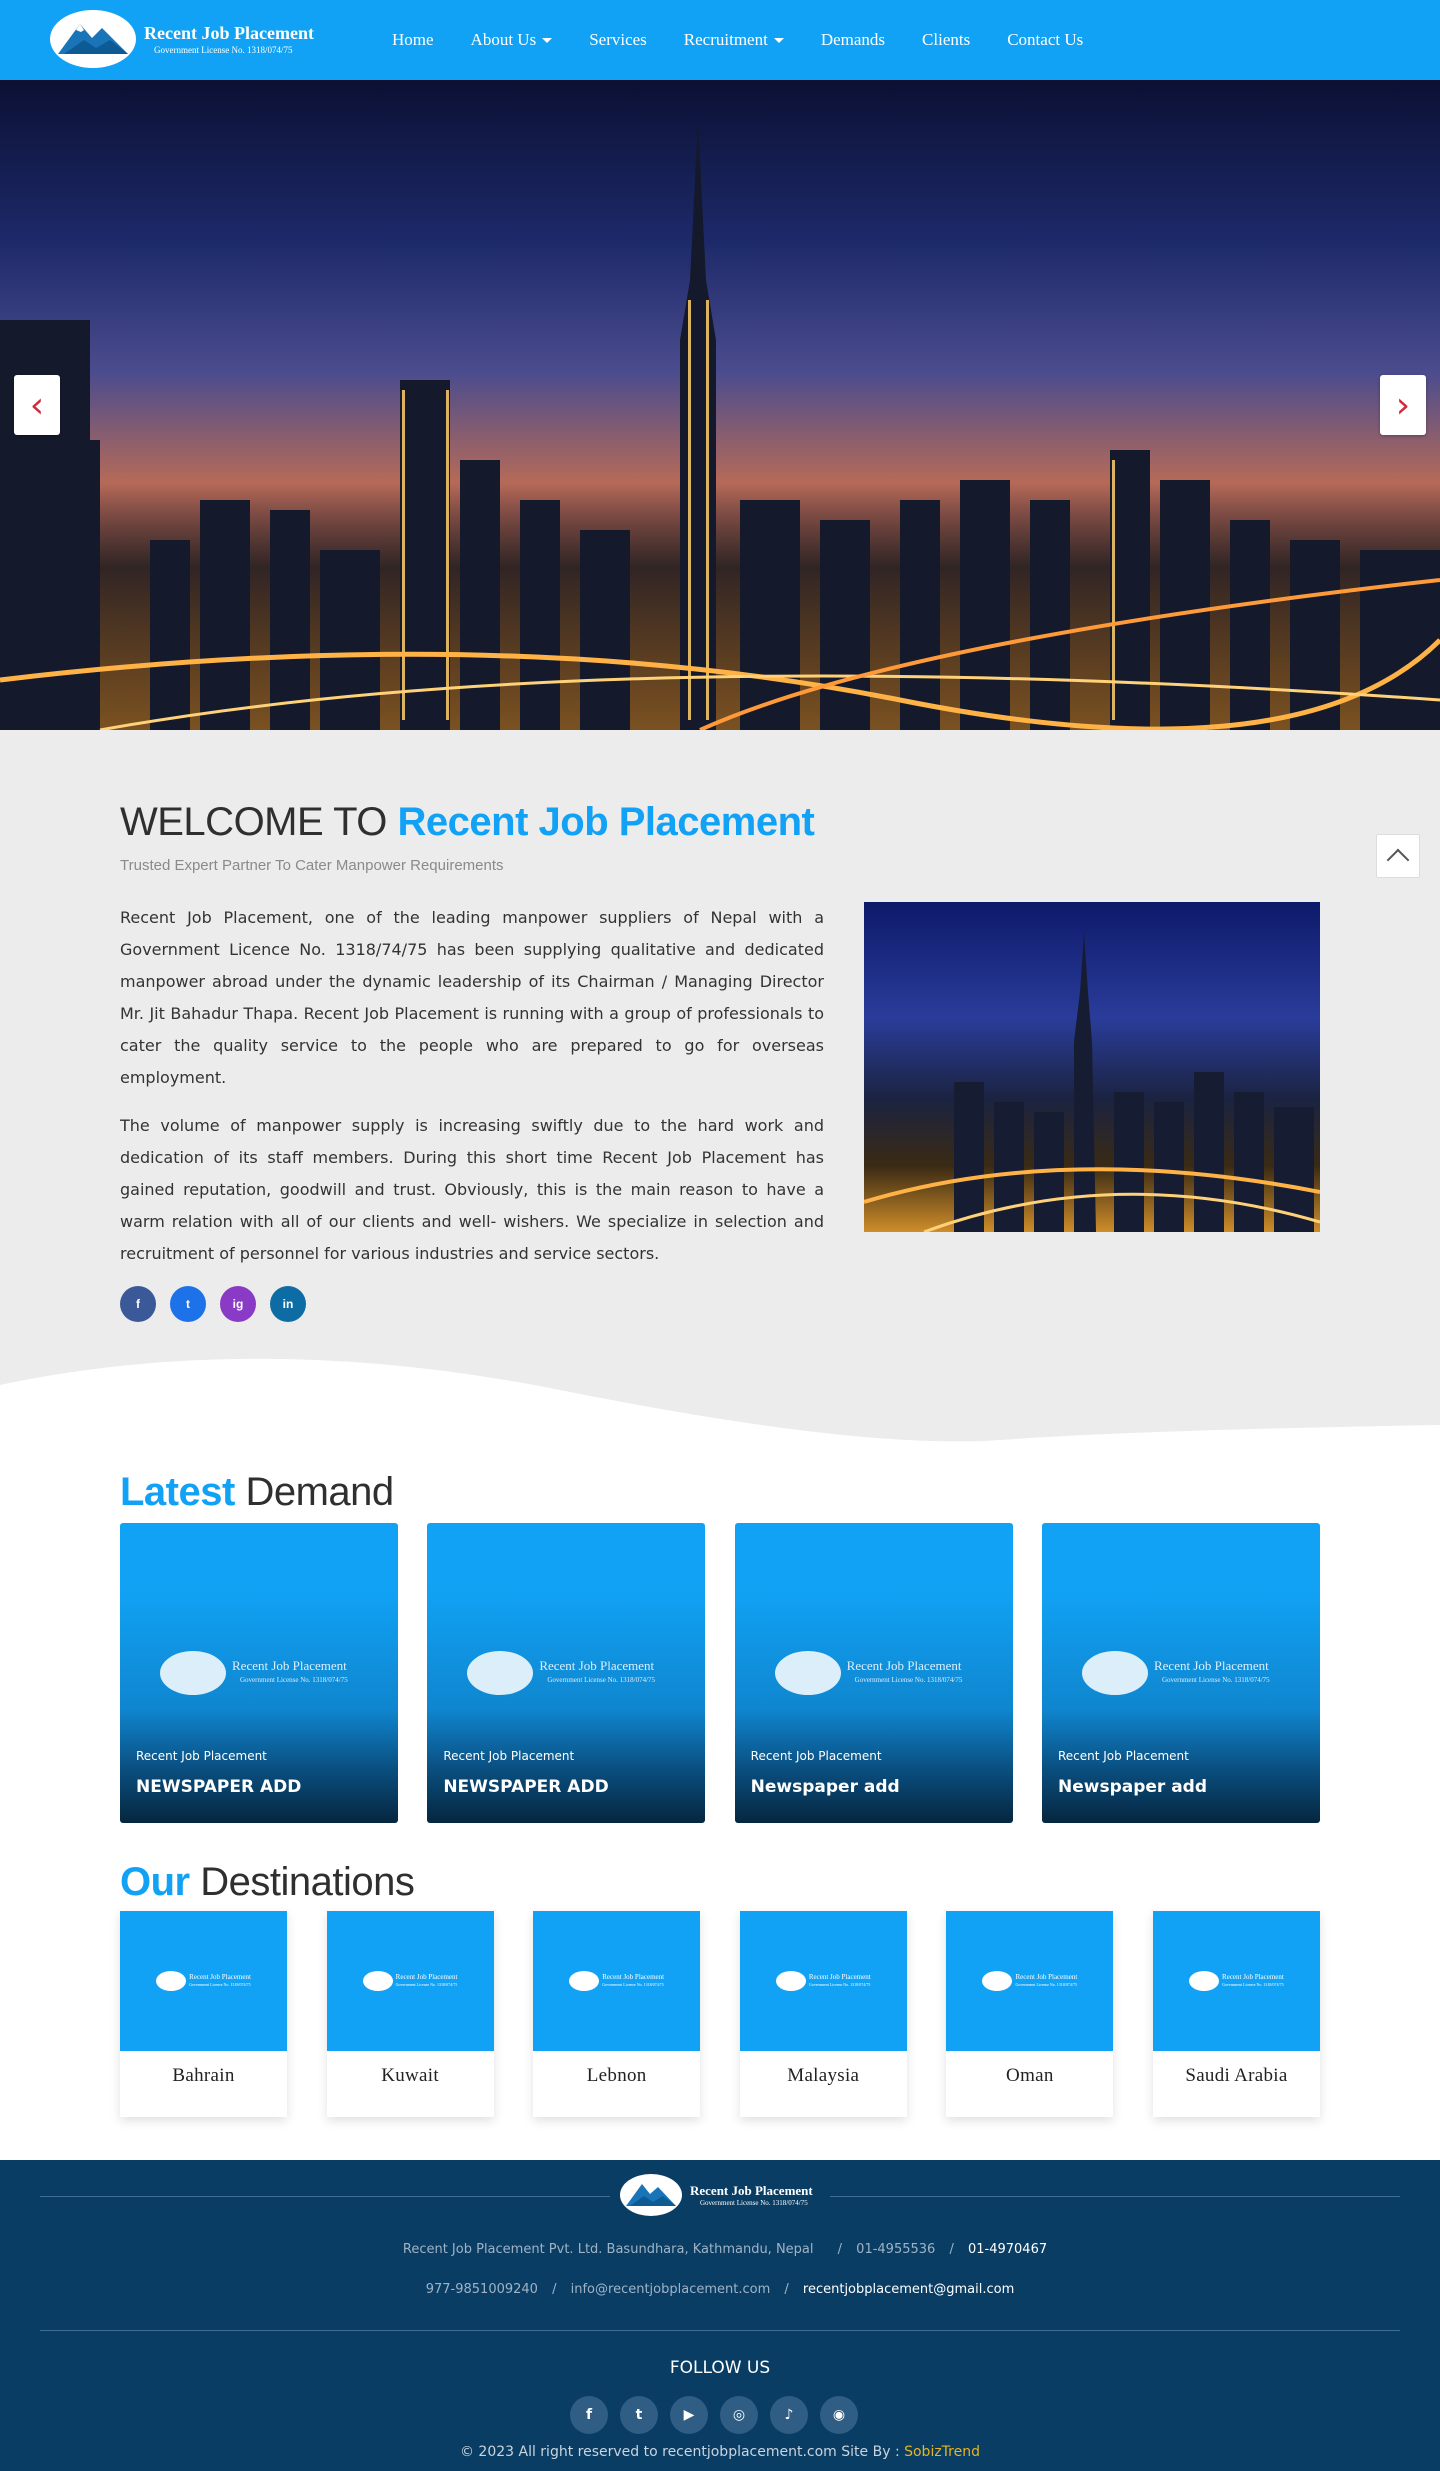 The image size is (1440, 2471). Describe the element at coordinates (503, 39) in the screenshot. I see `nav-about-label: About Us` at that location.